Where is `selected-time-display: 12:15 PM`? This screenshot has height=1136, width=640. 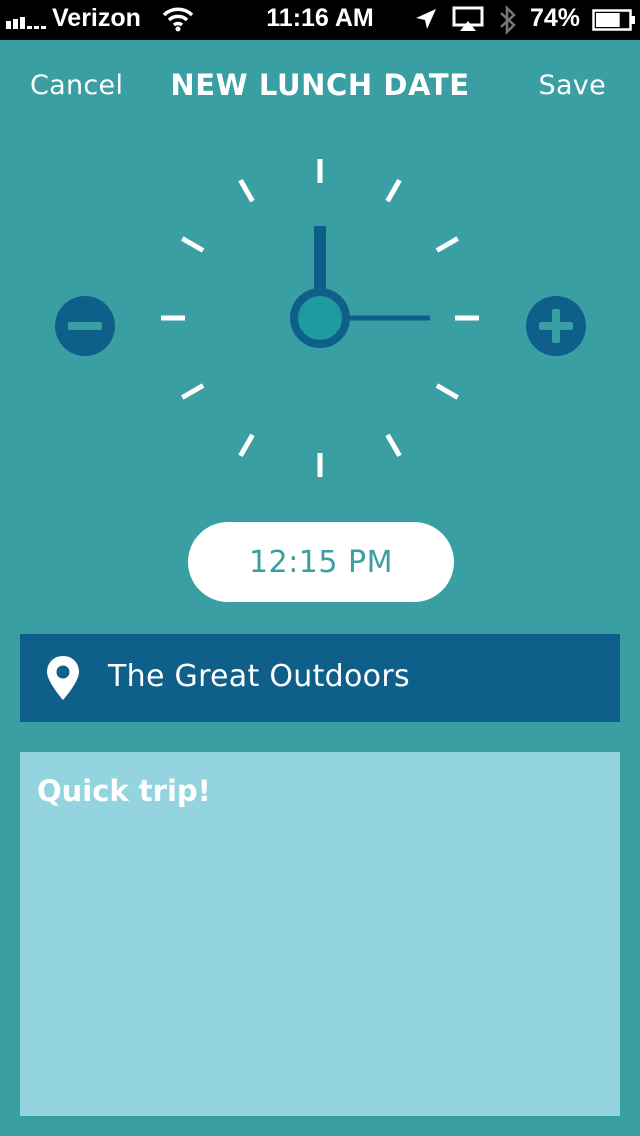 selected-time-display: 12:15 PM is located at coordinates (321, 562).